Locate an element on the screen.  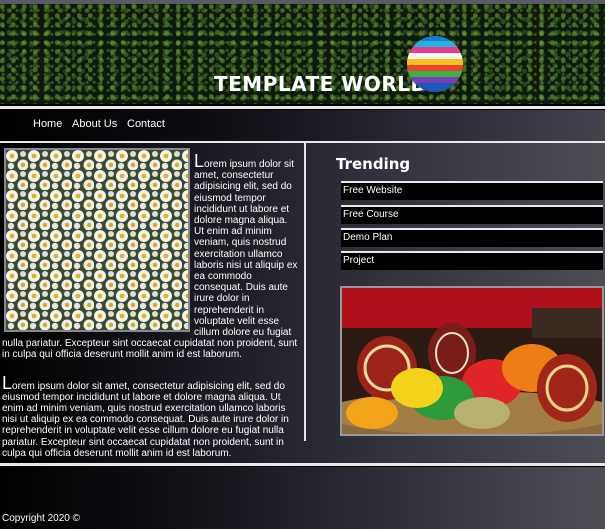
trending-item-free-website: Free Website is located at coordinates (472, 190).